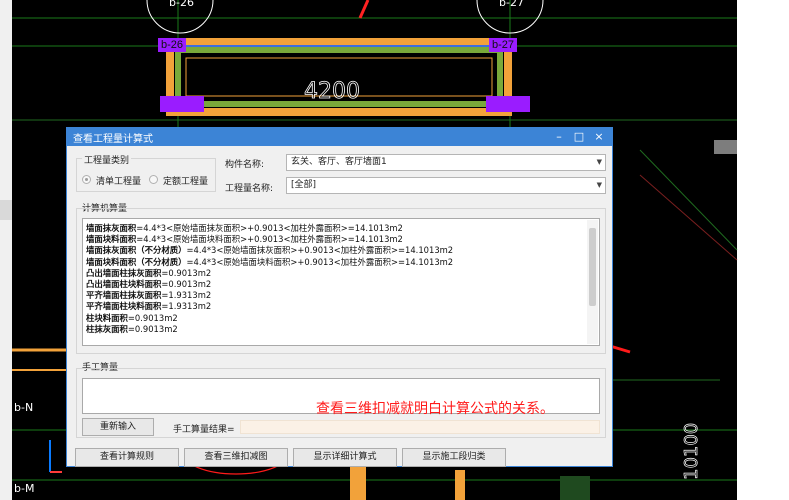 The height and width of the screenshot is (500, 789). I want to click on calc-line: 平齐墙面柱块料面积=1.9313m2, so click(149, 306).